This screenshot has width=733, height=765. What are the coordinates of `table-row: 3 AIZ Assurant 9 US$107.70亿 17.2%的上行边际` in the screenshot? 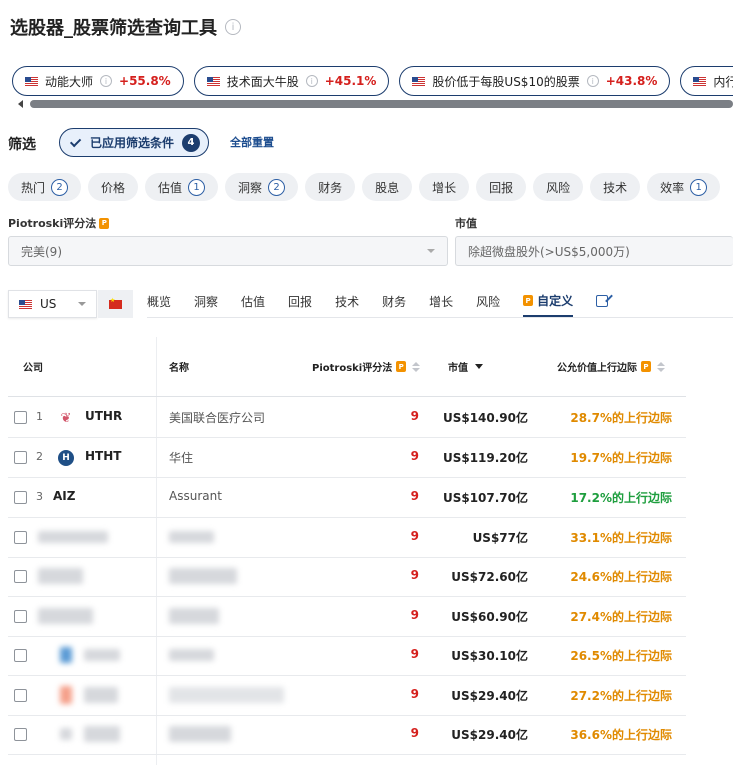 It's located at (347, 498).